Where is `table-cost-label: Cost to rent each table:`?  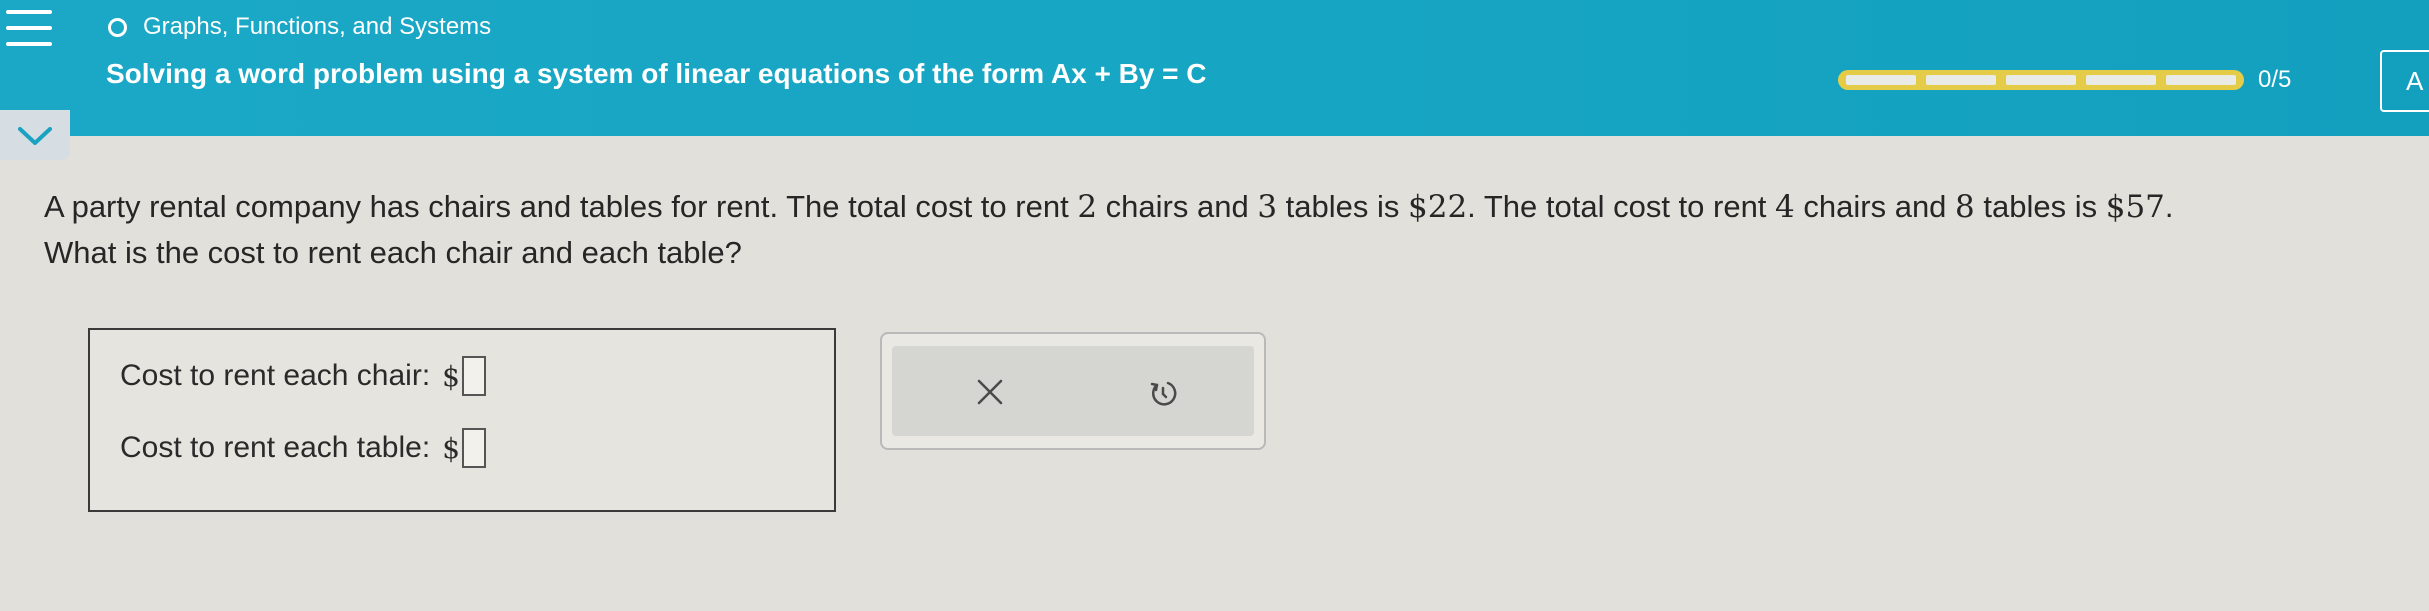
table-cost-label: Cost to rent each table: is located at coordinates (275, 447).